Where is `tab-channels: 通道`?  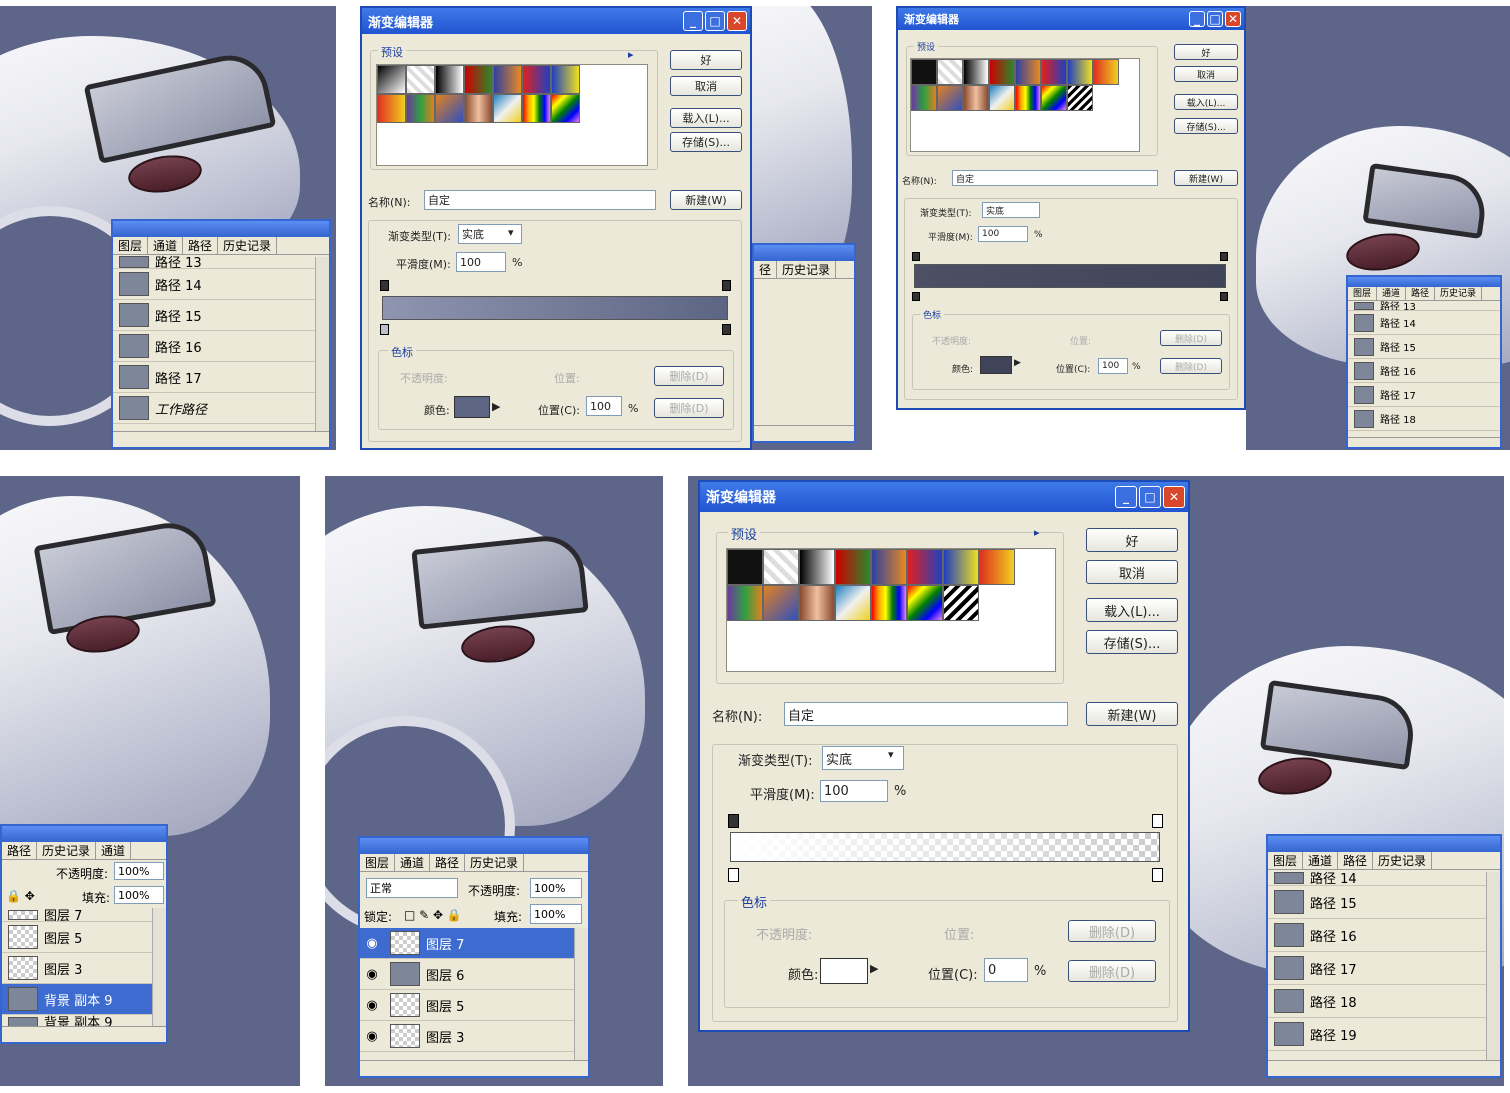 tab-channels: 通道 is located at coordinates (166, 245).